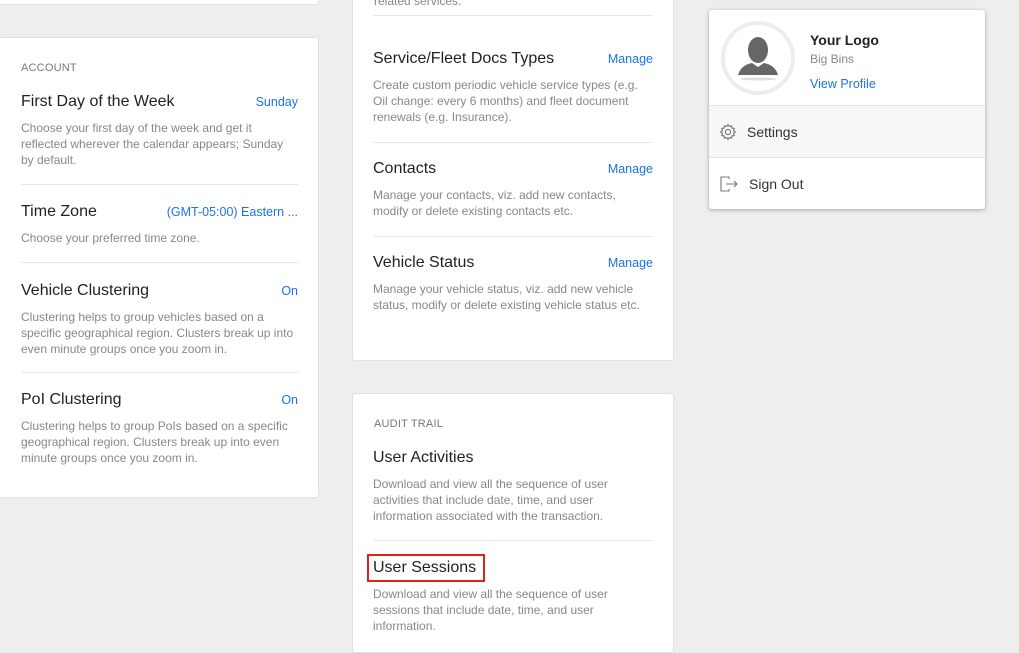 This screenshot has height=653, width=1019. What do you see at coordinates (289, 400) in the screenshot?
I see `poi-clustering-toggle: On` at bounding box center [289, 400].